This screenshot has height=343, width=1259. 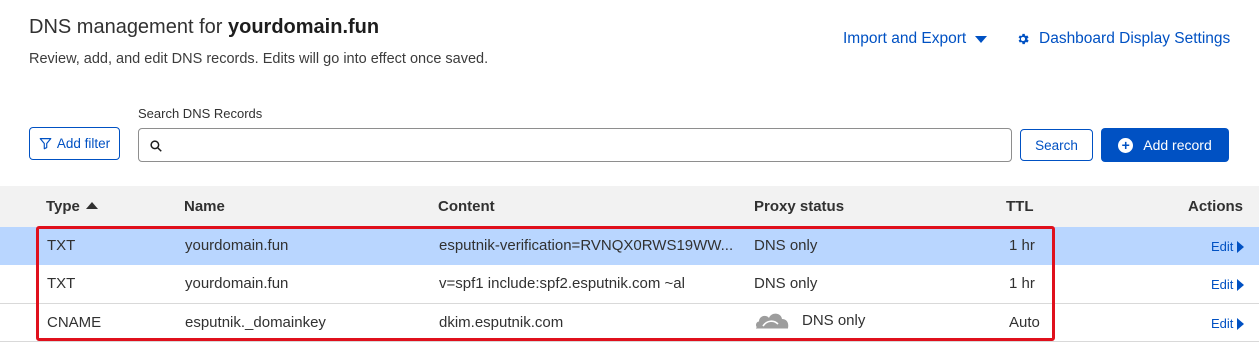 I want to click on search-input, so click(x=586, y=146).